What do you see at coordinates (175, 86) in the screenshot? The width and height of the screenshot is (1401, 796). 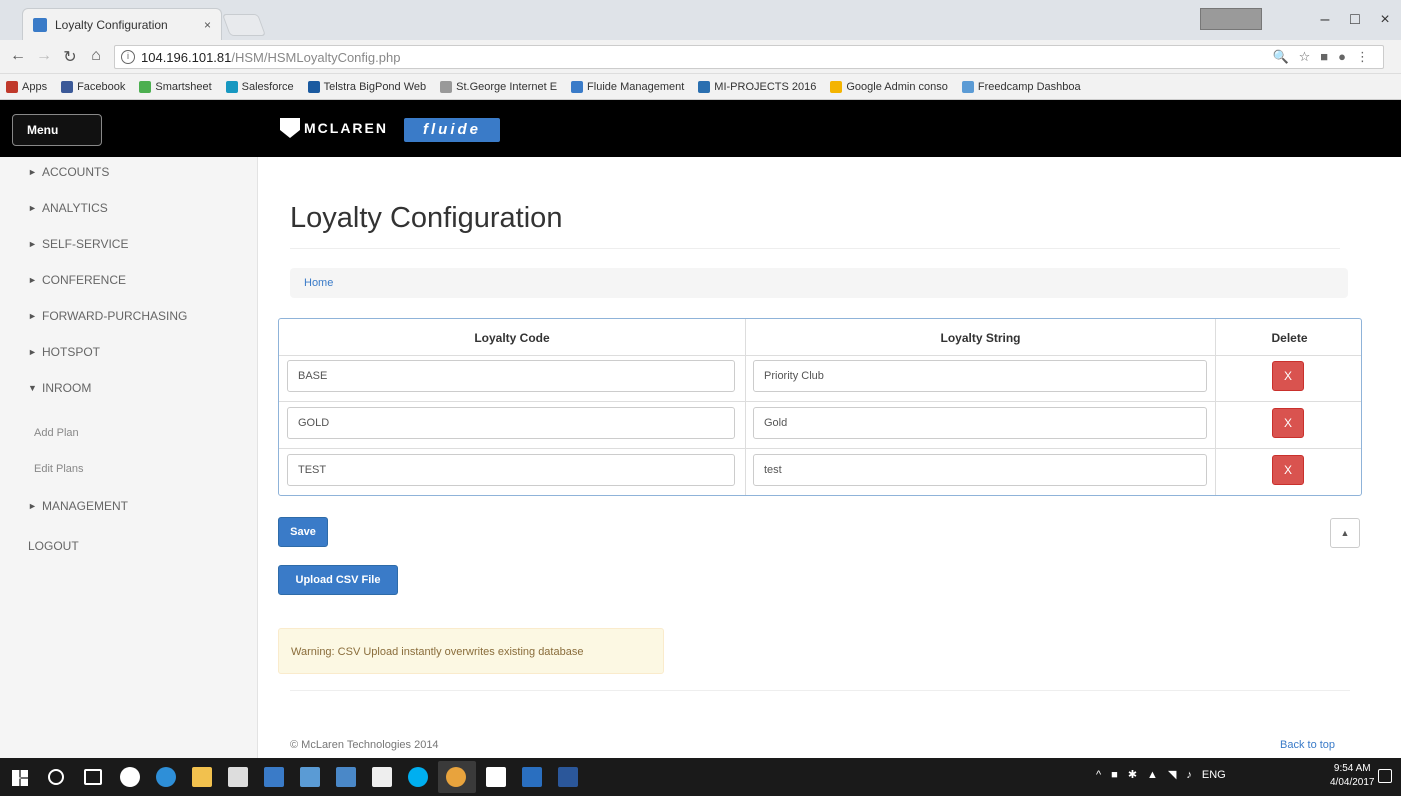 I see `bookmark-item: Smartsheet` at bounding box center [175, 86].